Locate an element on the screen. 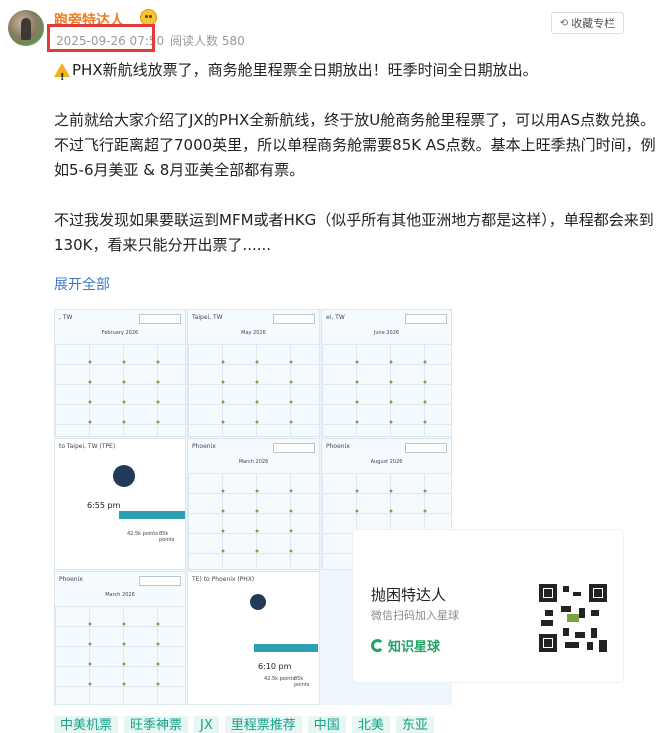  warning-icon is located at coordinates (62, 76).